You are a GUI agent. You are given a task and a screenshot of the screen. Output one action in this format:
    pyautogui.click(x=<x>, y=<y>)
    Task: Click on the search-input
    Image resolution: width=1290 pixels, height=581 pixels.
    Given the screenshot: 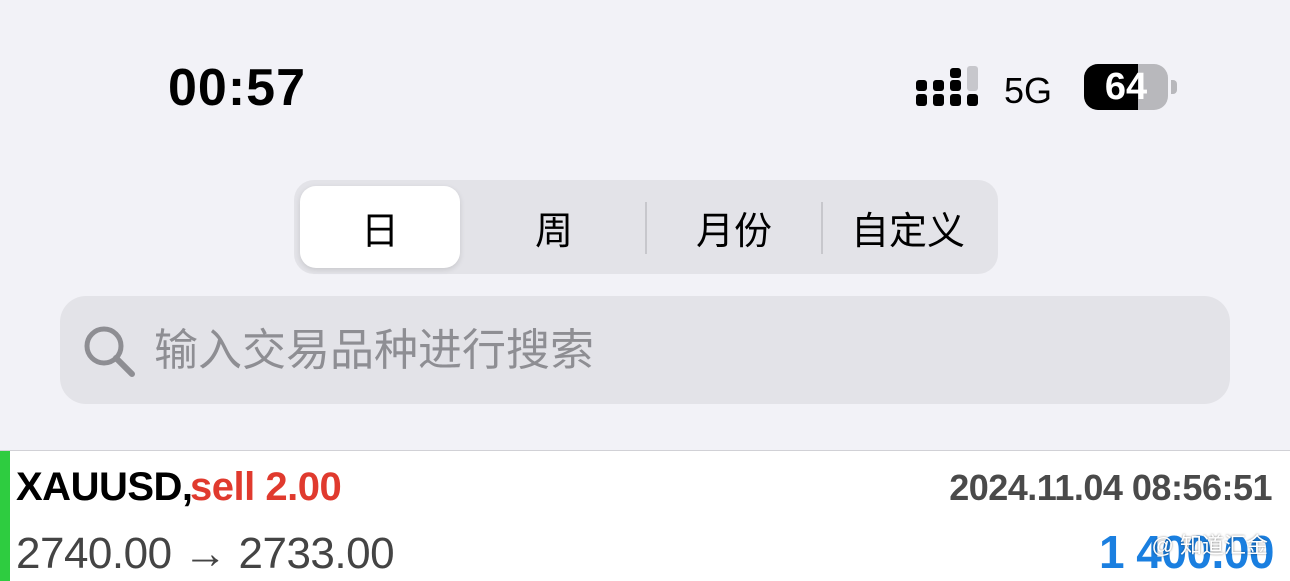 What is the action you would take?
    pyautogui.click(x=674, y=351)
    